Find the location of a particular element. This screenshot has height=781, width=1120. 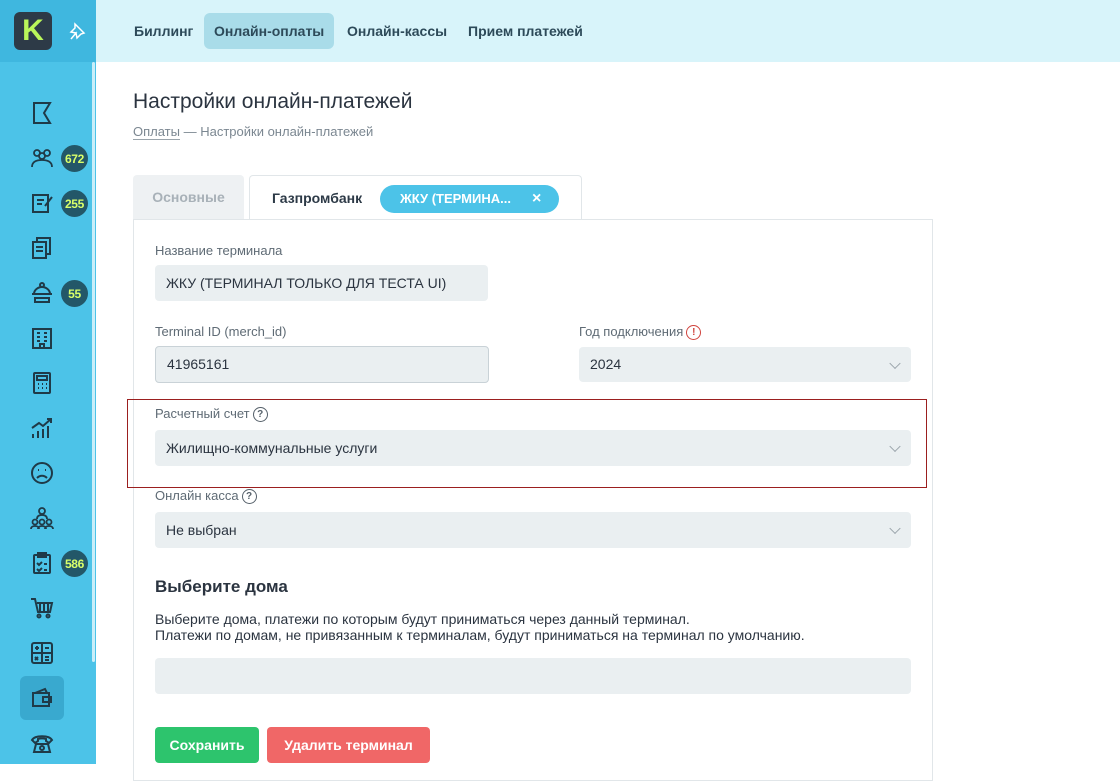

warning-icon: ! is located at coordinates (694, 333).